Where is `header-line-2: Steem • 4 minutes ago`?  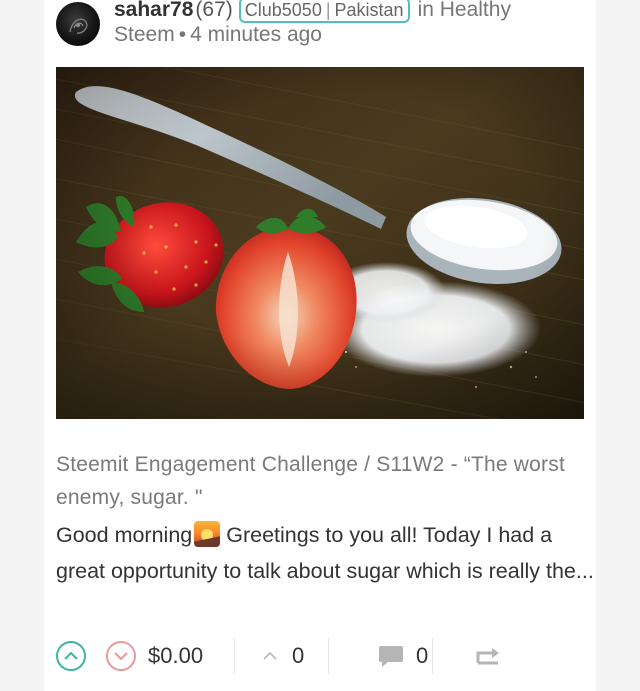
header-line-2: Steem • 4 minutes ago is located at coordinates (218, 35).